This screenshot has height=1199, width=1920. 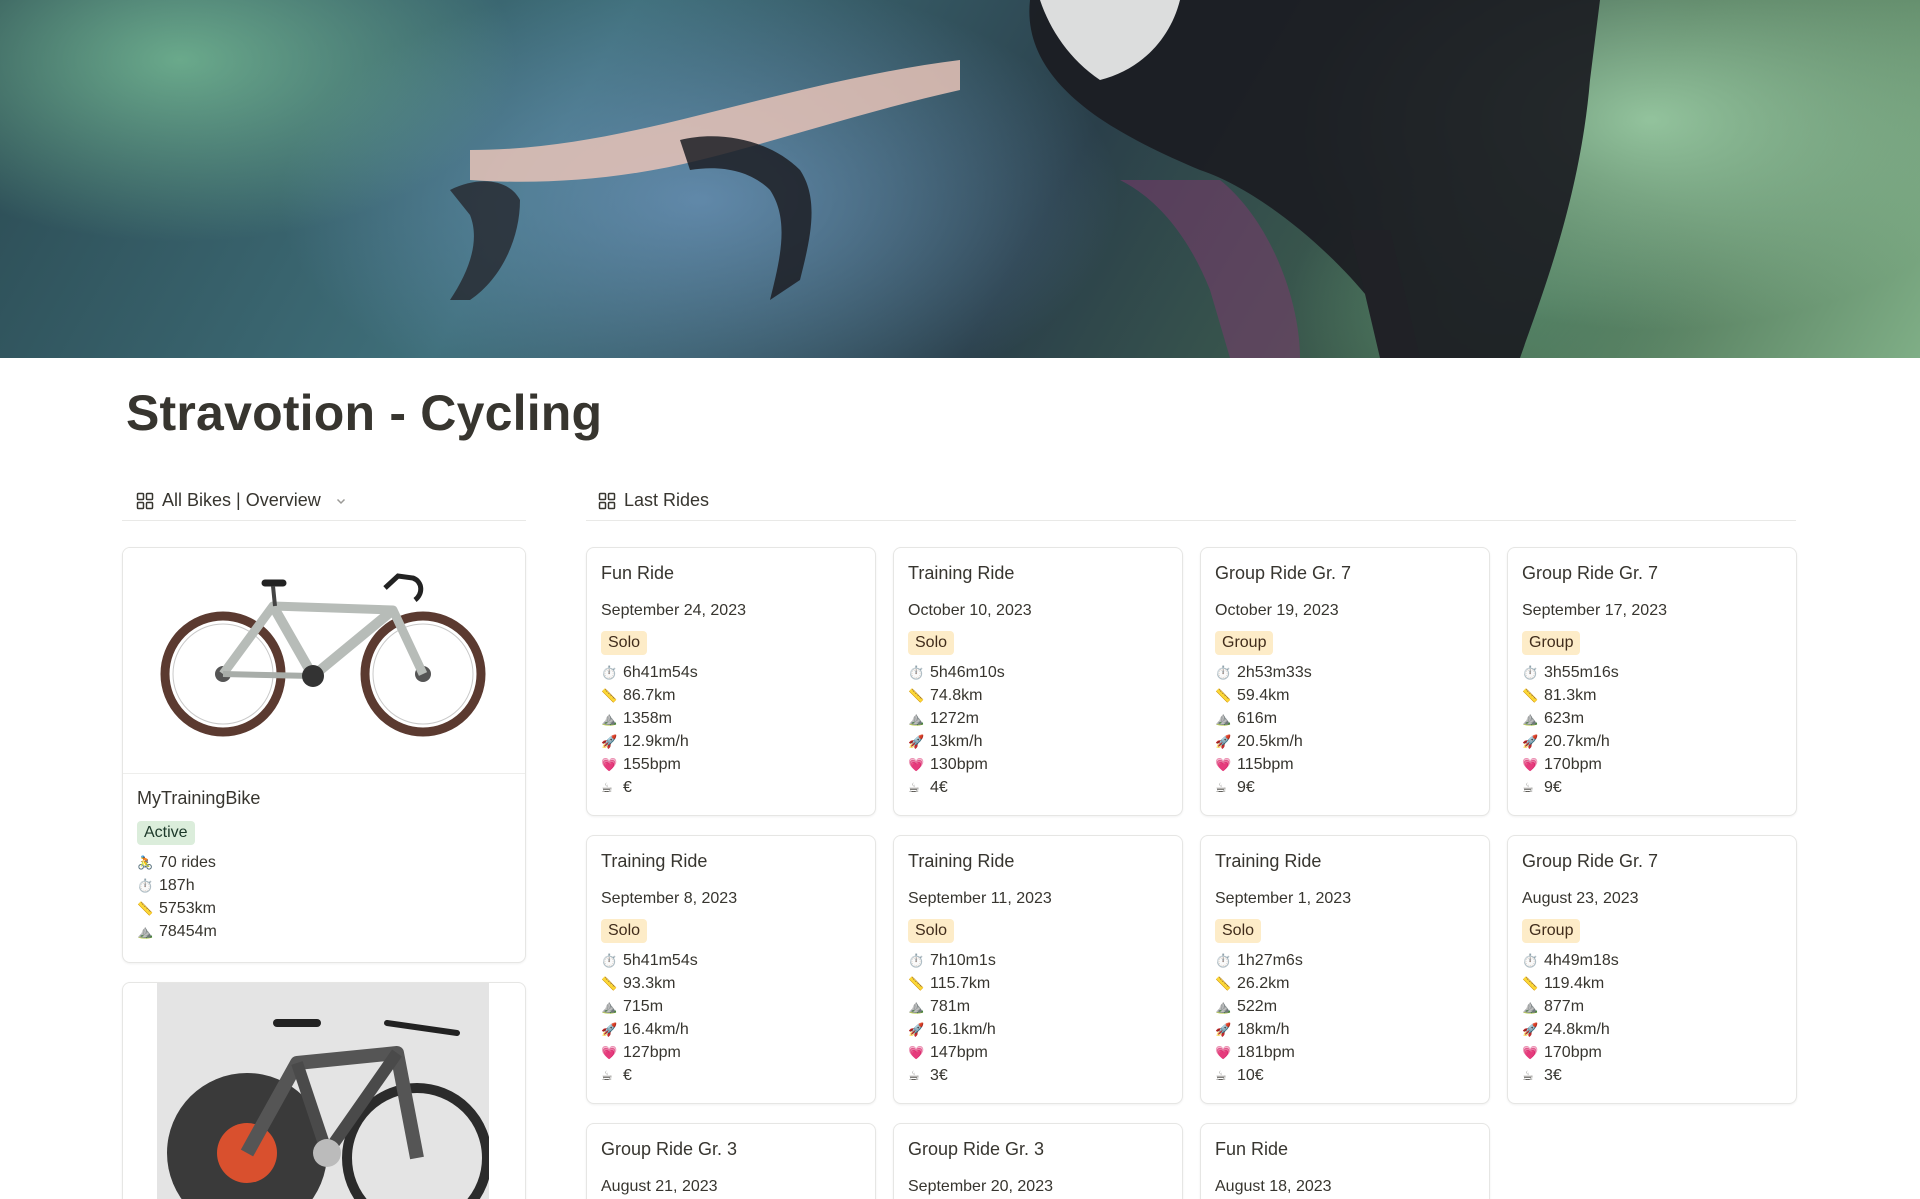 What do you see at coordinates (1038, 741) in the screenshot?
I see `ride-speed: 🚀 13km/h` at bounding box center [1038, 741].